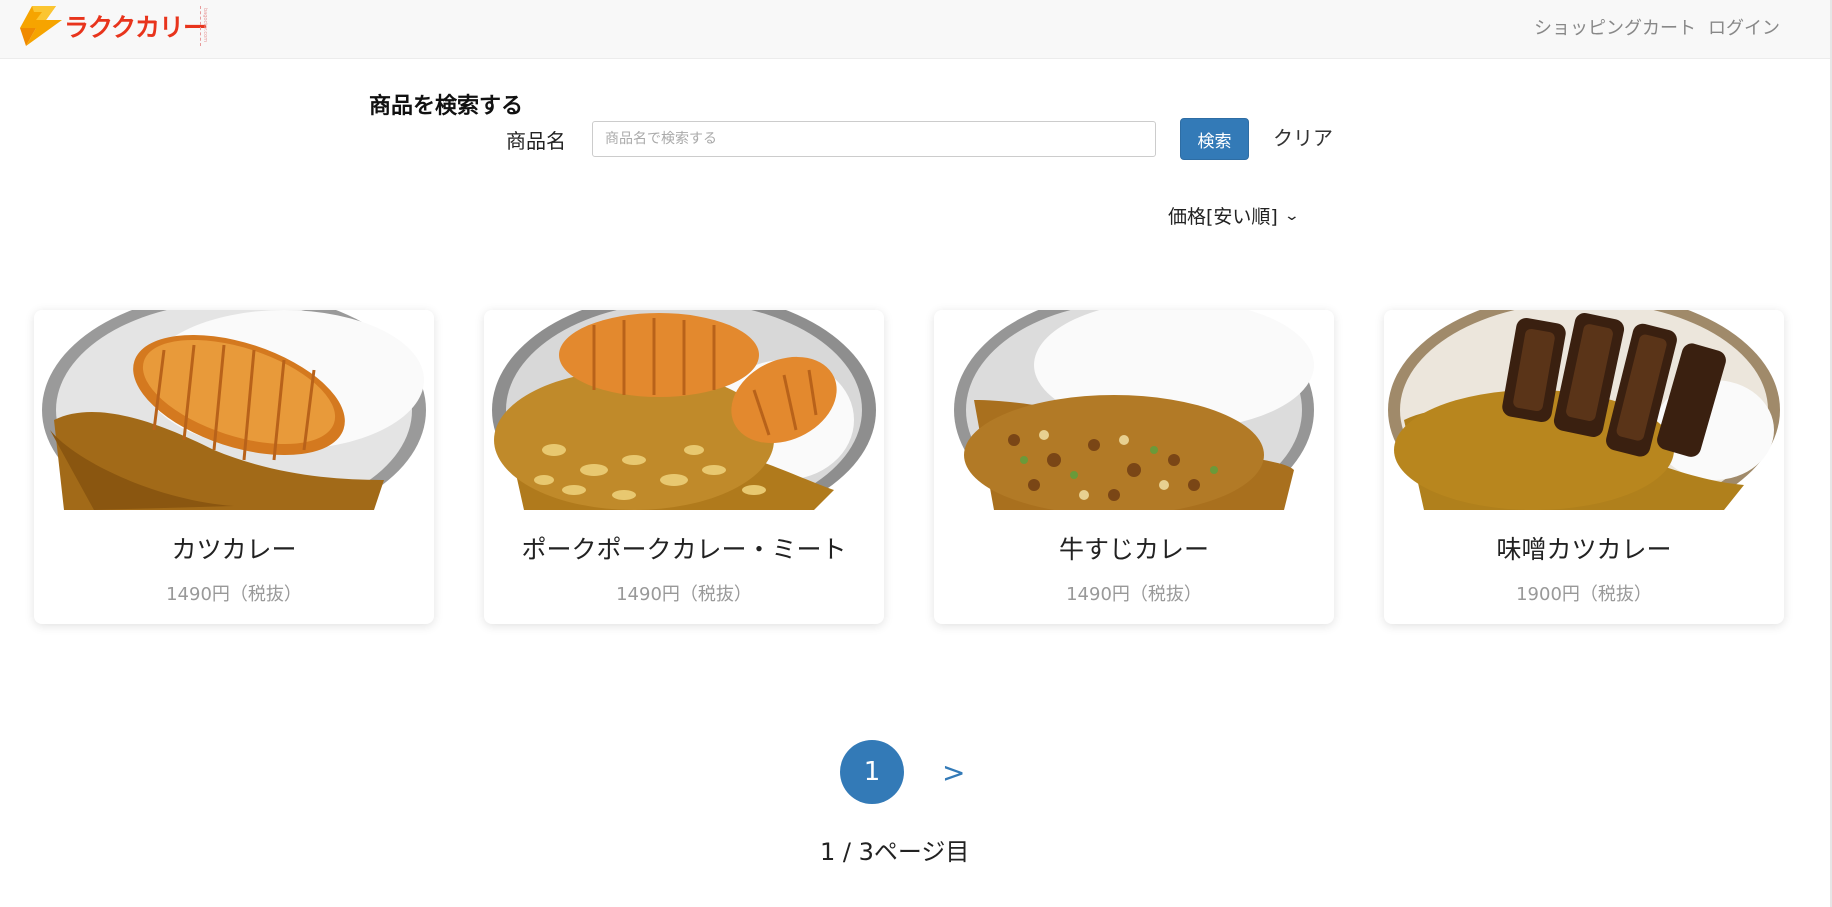 The width and height of the screenshot is (1832, 907). Describe the element at coordinates (41, 26) in the screenshot. I see `logo-bolt-icon` at that location.